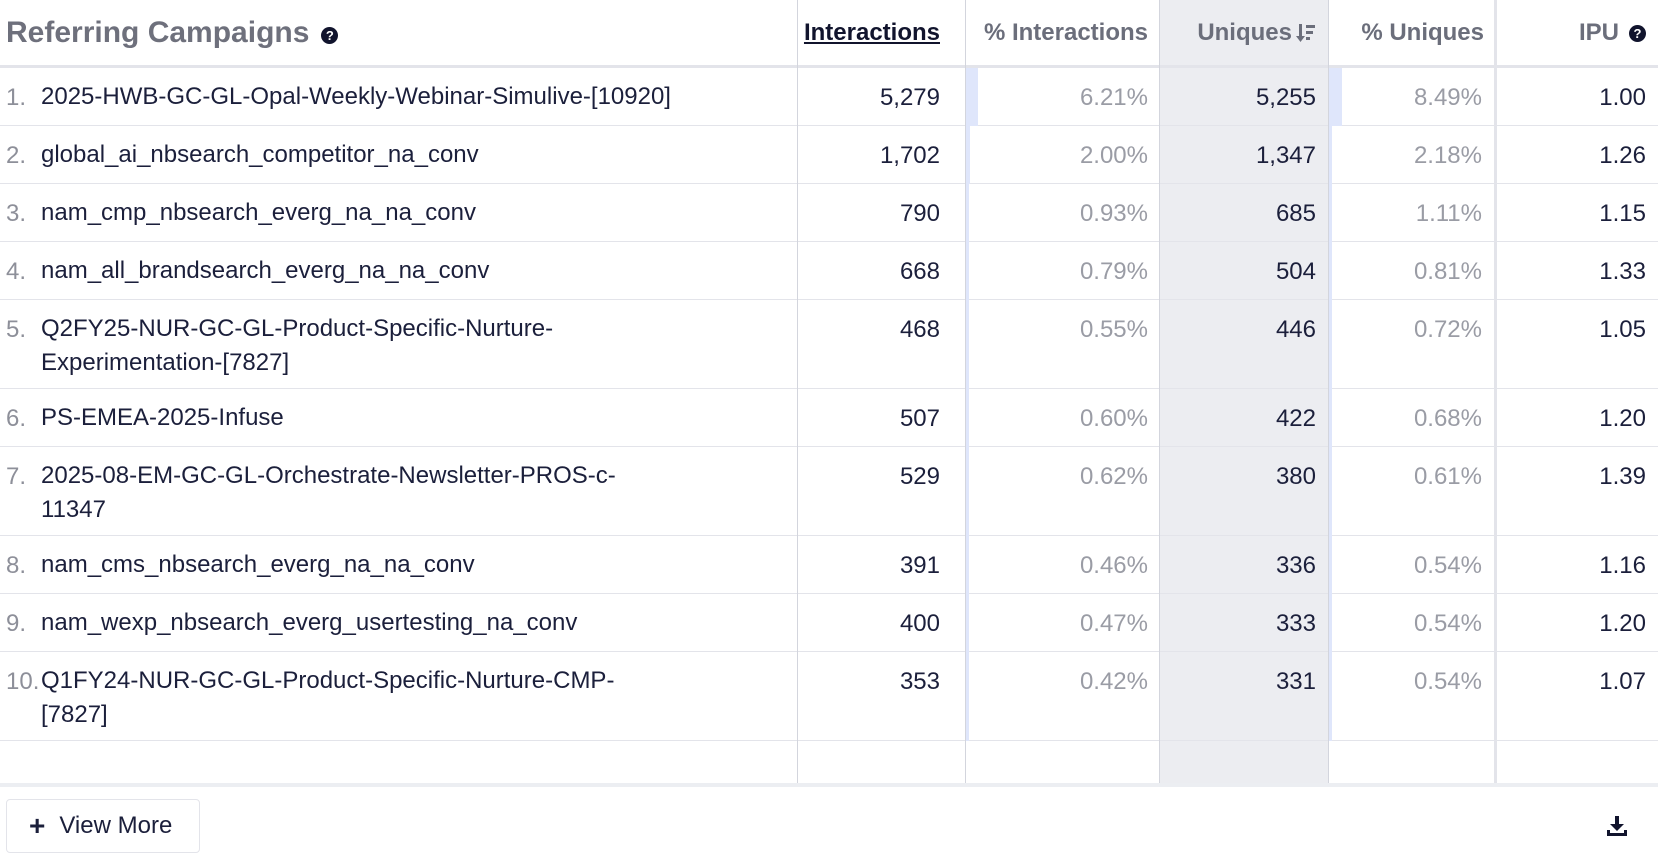 This screenshot has height=856, width=1658. I want to click on column-header-ipu: IPU ?, so click(1577, 32).